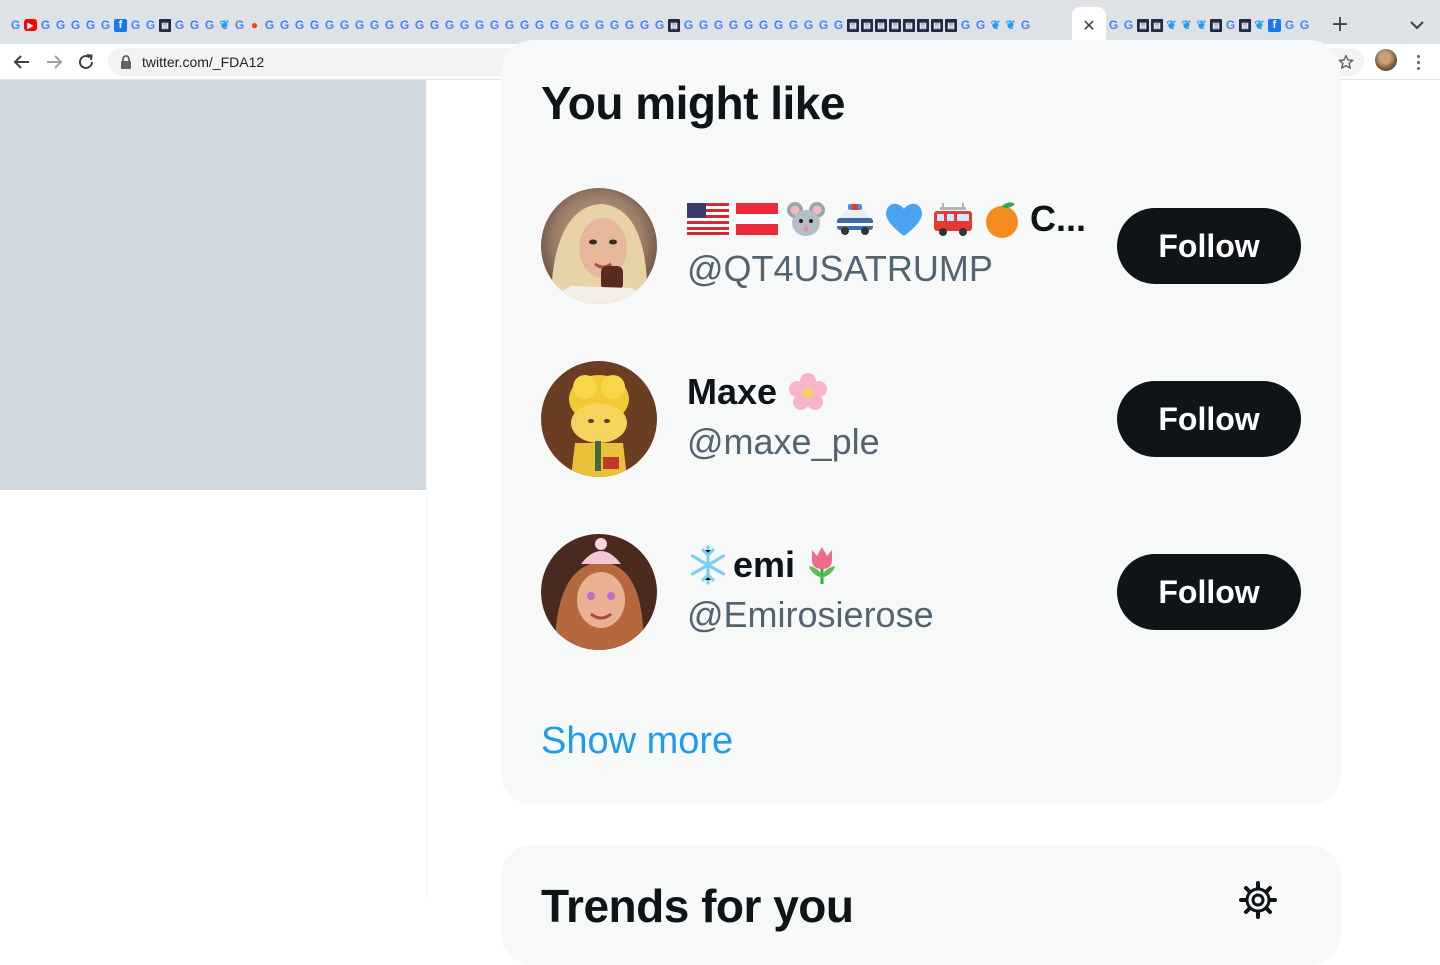 This screenshot has width=1440, height=965. I want to click on display-name: emi, so click(768, 565).